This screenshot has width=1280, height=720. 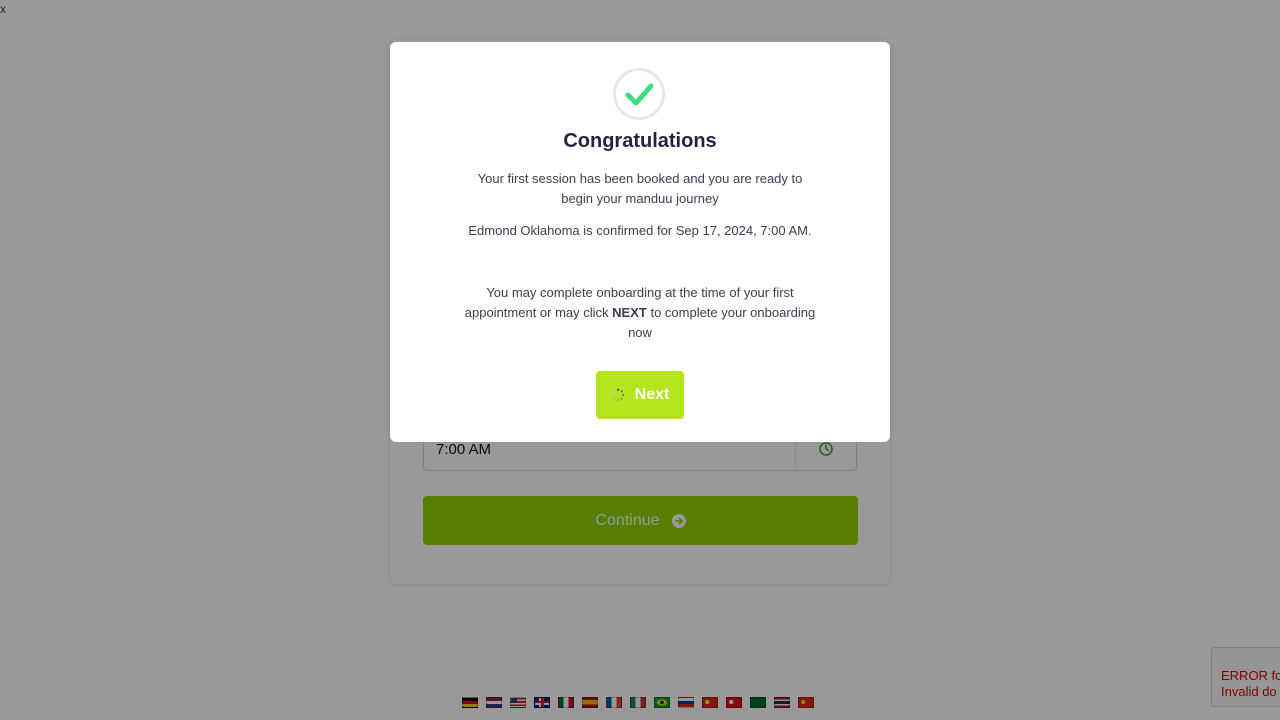 I want to click on next-label: Next, so click(x=652, y=394).